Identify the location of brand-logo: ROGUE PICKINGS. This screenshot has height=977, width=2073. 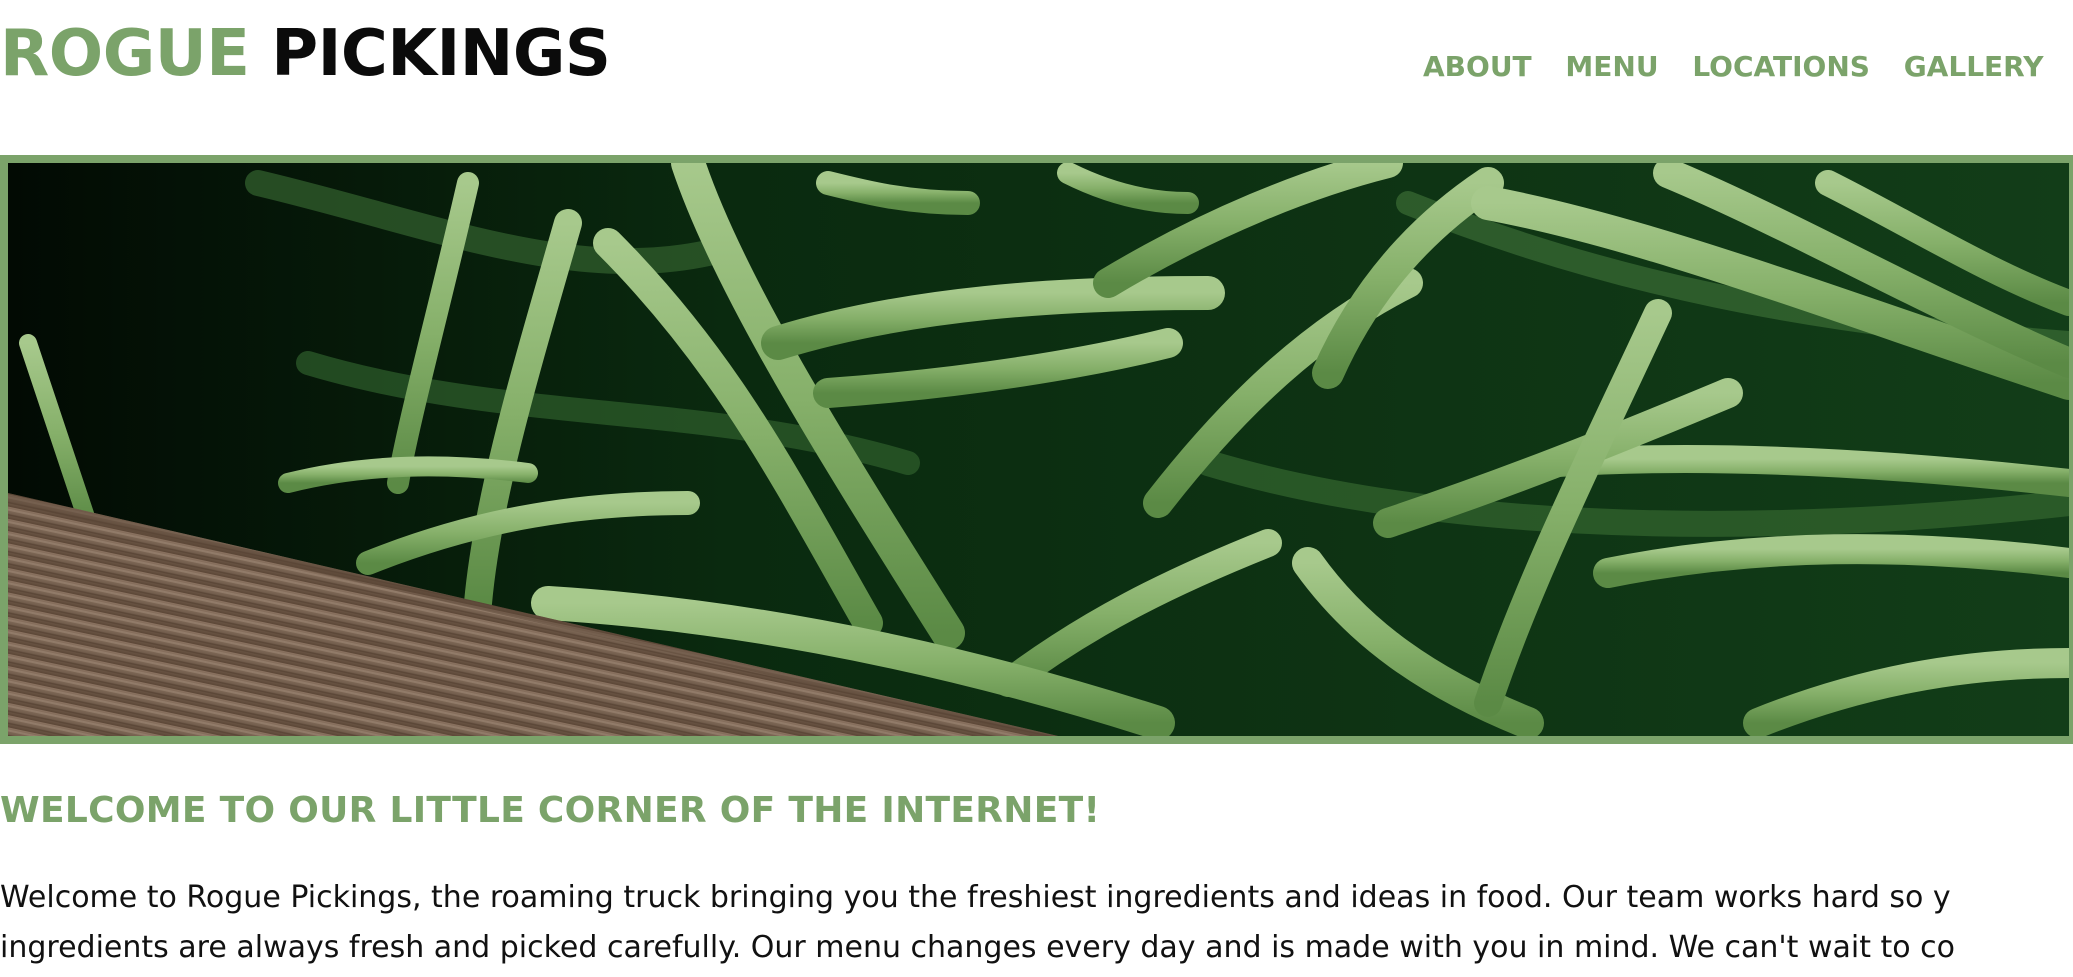
(305, 54).